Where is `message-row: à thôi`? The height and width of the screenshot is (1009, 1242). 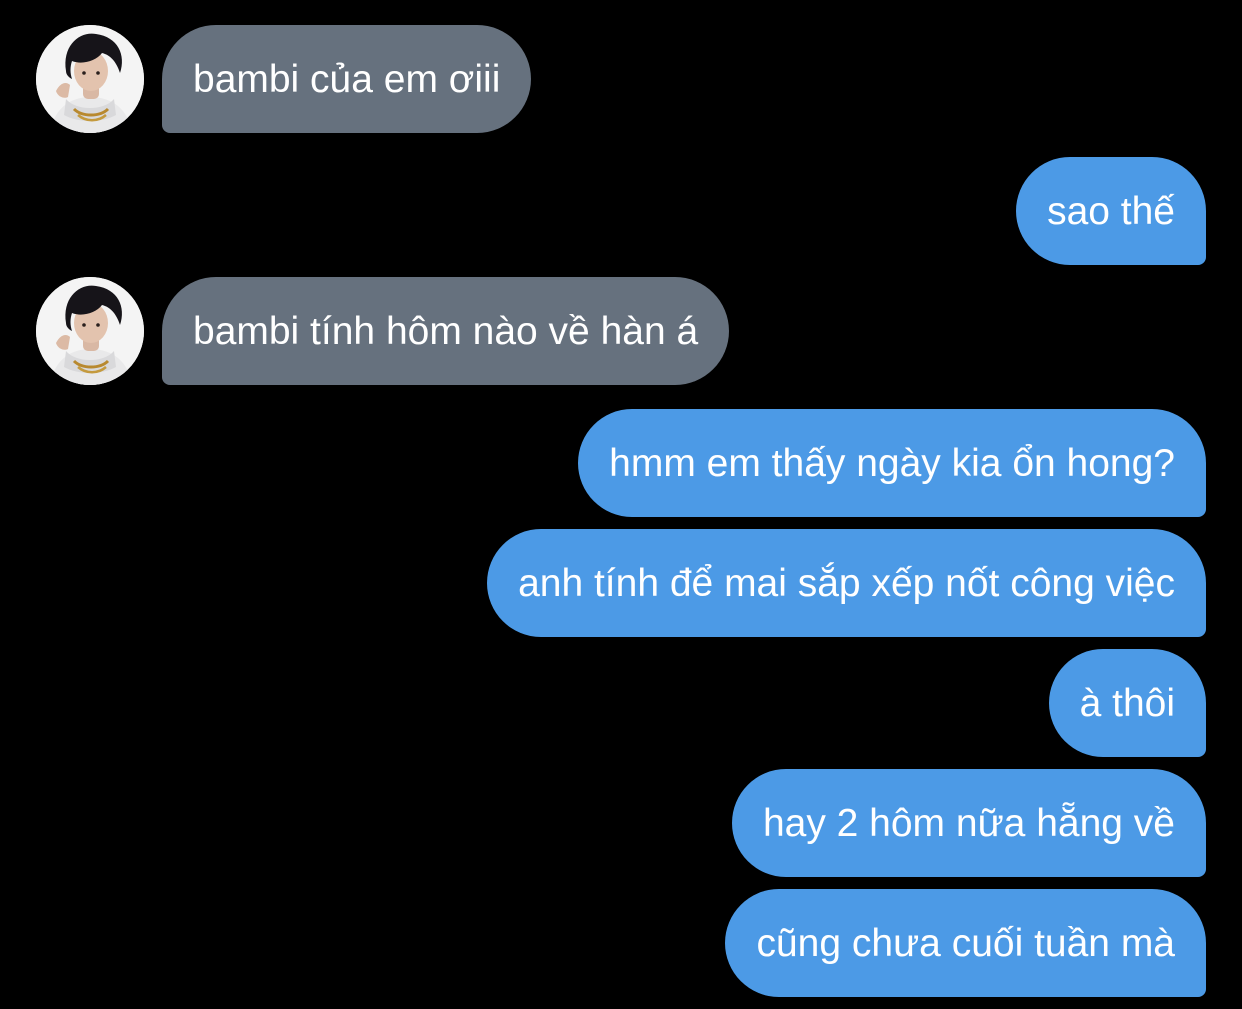 message-row: à thôi is located at coordinates (603, 703).